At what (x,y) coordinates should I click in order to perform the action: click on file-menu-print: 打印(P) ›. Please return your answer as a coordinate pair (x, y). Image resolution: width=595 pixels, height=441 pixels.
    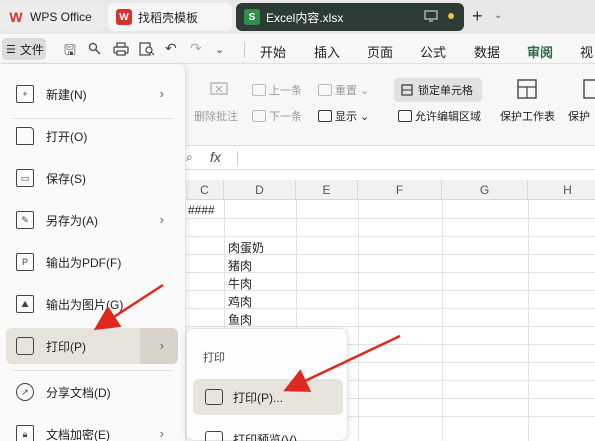
    Looking at the image, I should click on (92, 346).